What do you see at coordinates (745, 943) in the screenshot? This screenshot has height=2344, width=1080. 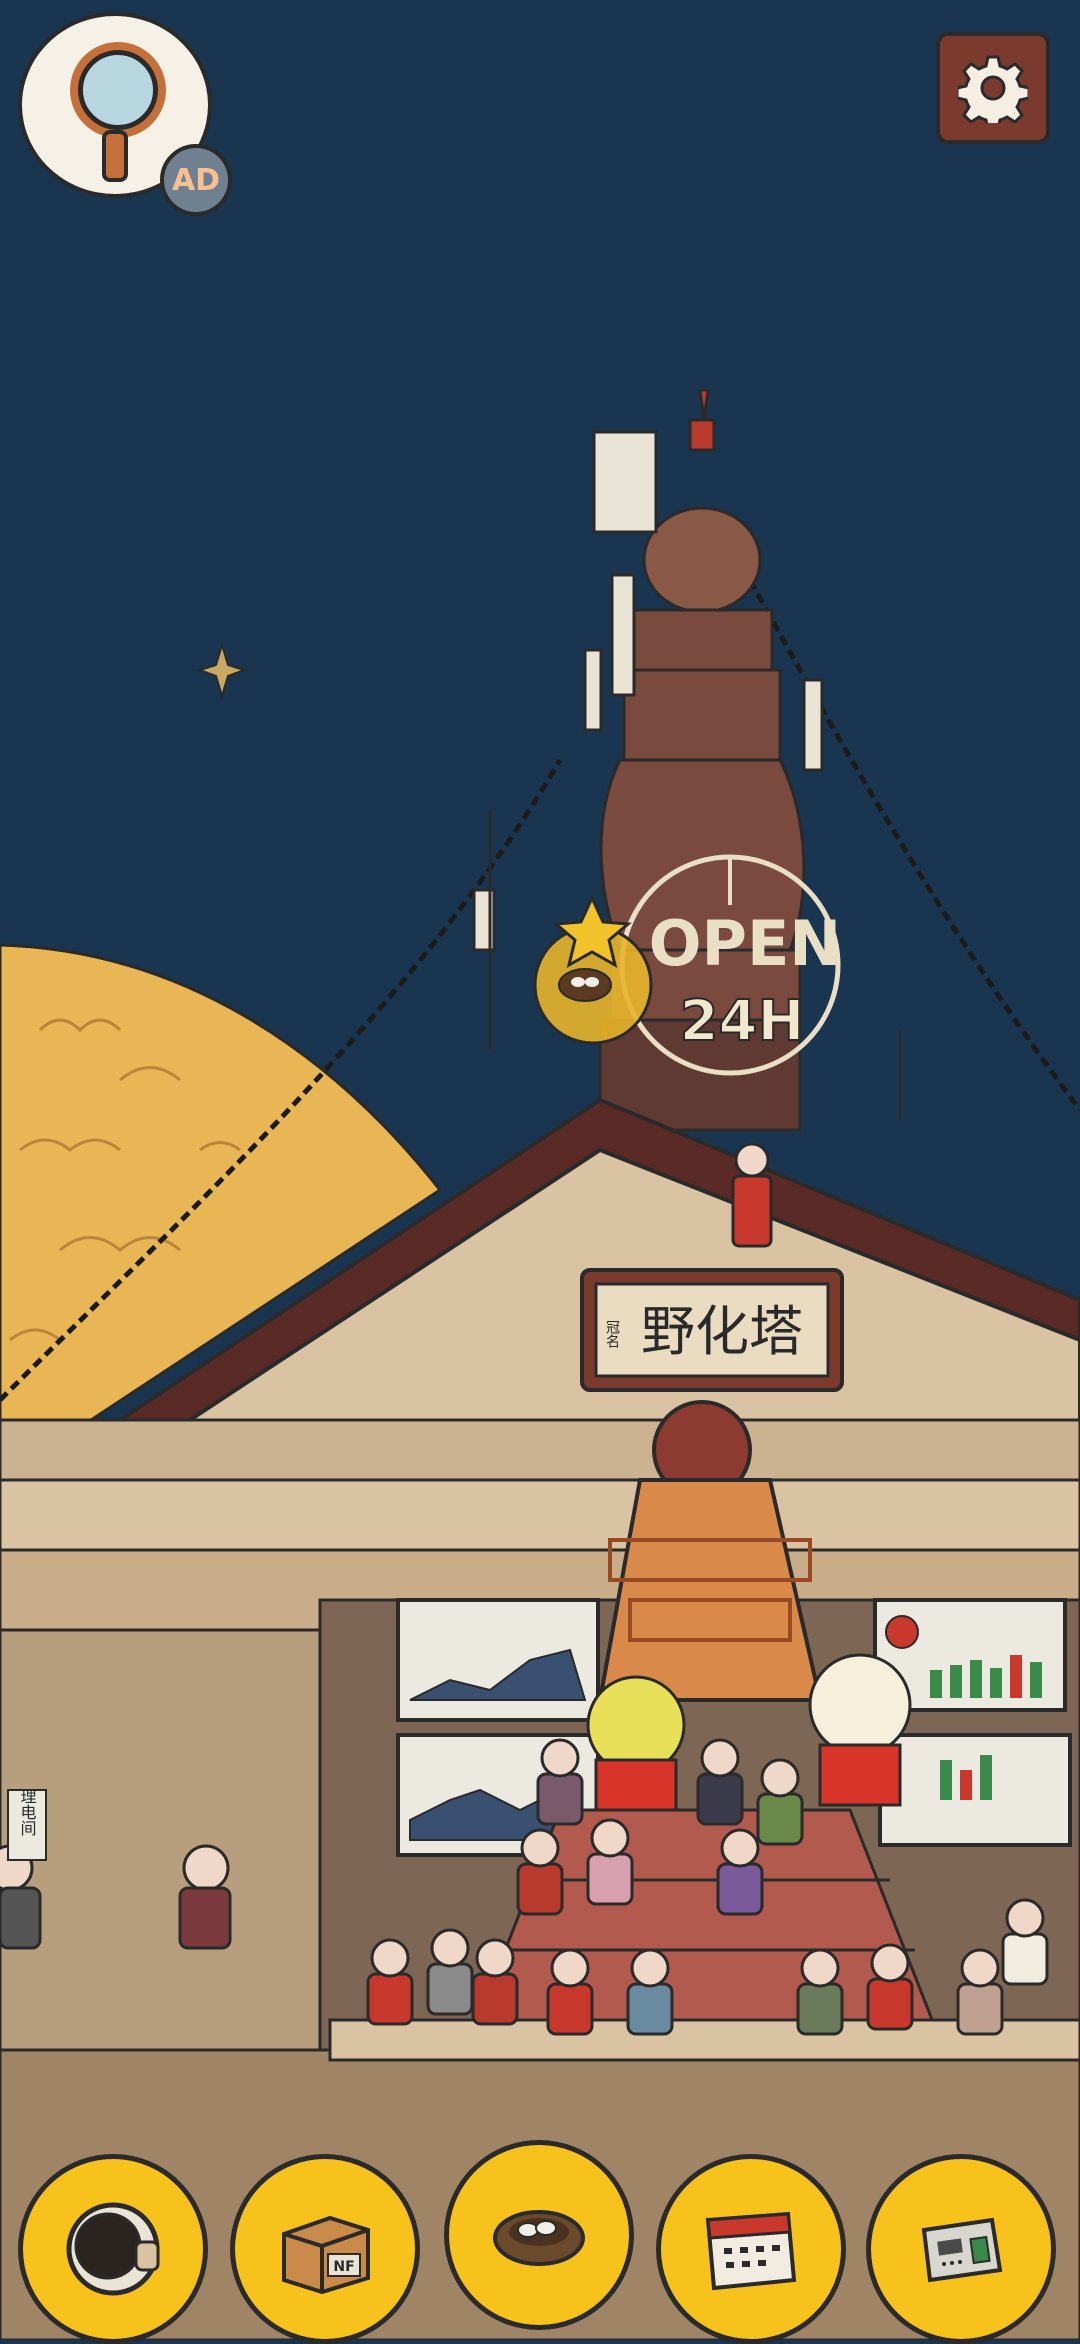 I see `sign-open-text: OPEN` at bounding box center [745, 943].